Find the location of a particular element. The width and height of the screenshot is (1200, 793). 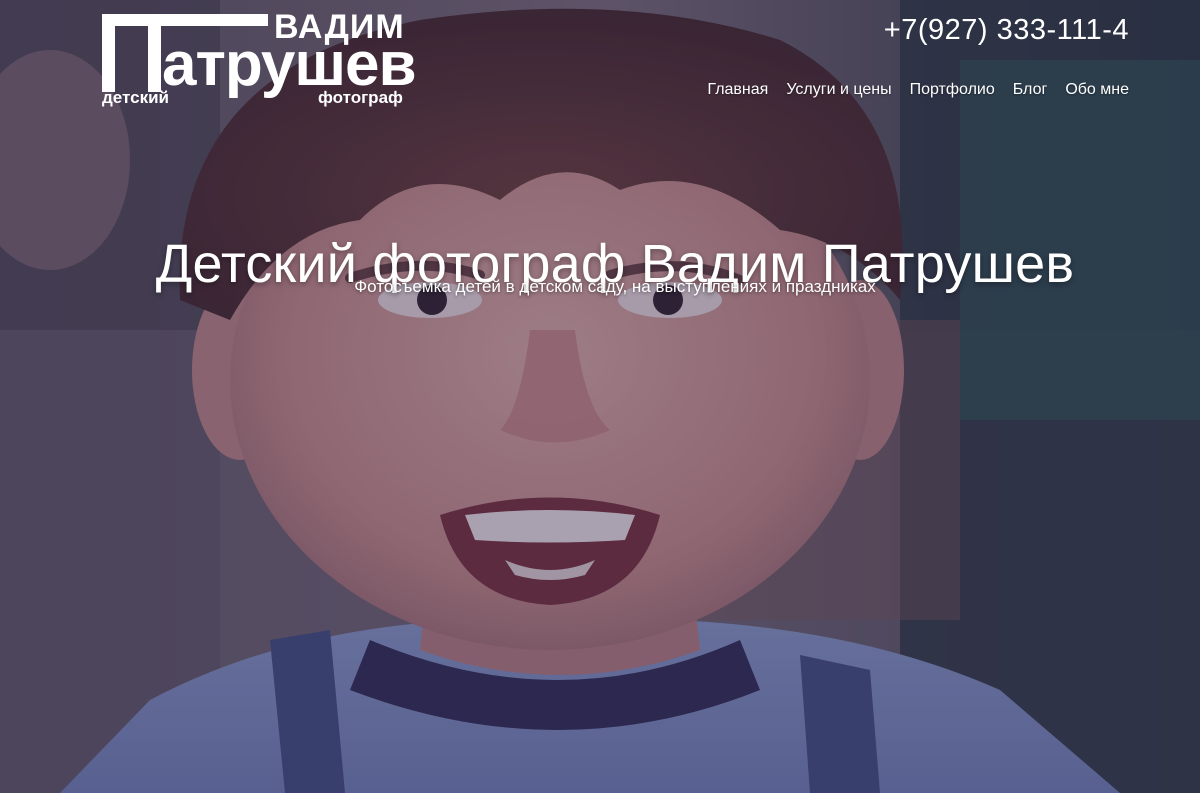

logo-p-right-stem is located at coordinates (154, 53).